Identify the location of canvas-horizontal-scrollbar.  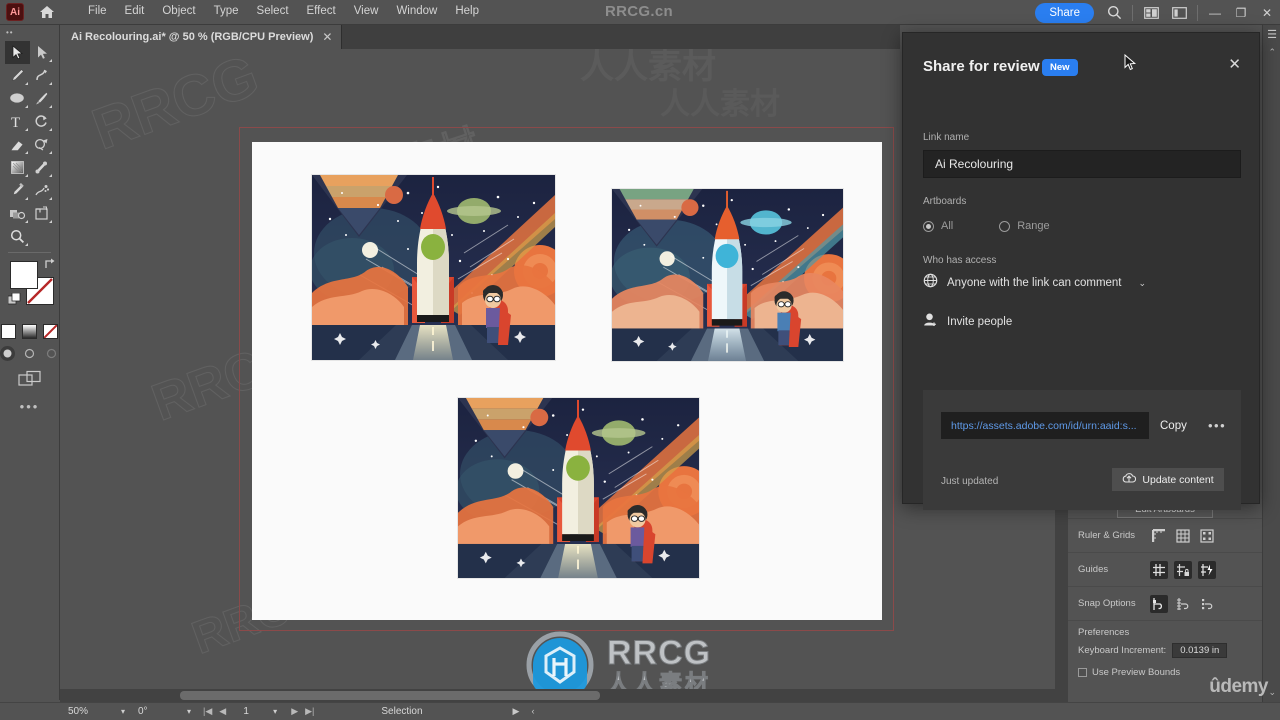
(564, 695).